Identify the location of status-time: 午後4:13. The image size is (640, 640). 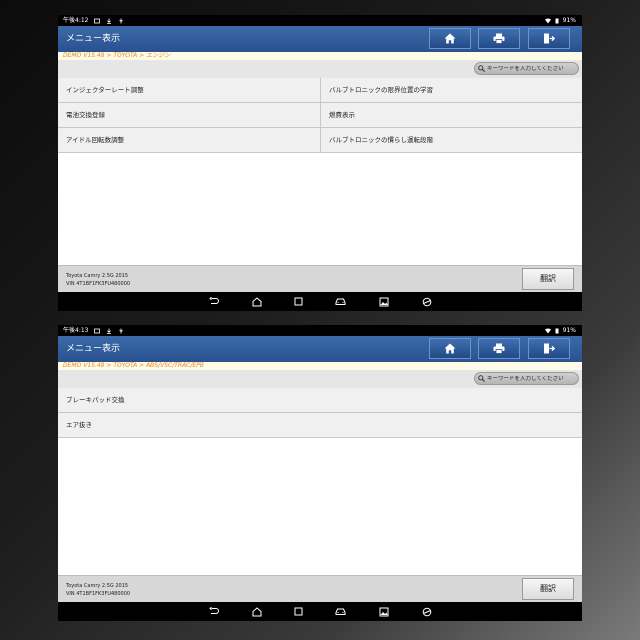
(76, 330).